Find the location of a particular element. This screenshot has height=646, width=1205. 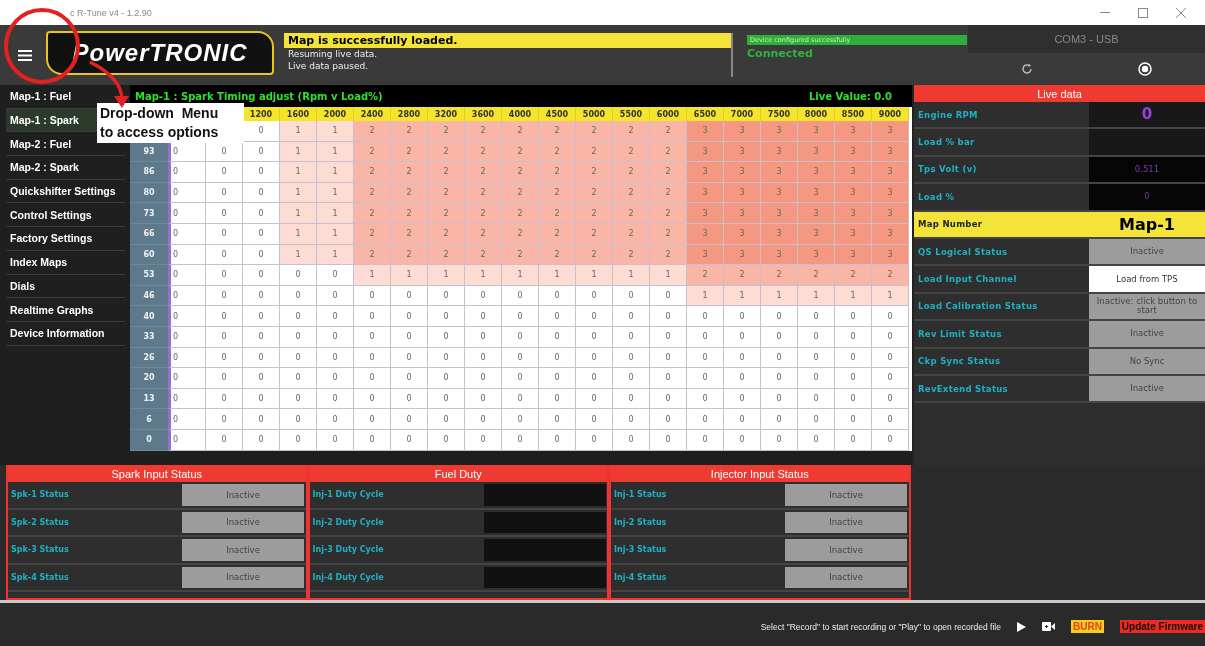

data-label: Ckp Sync Status is located at coordinates (959, 362).